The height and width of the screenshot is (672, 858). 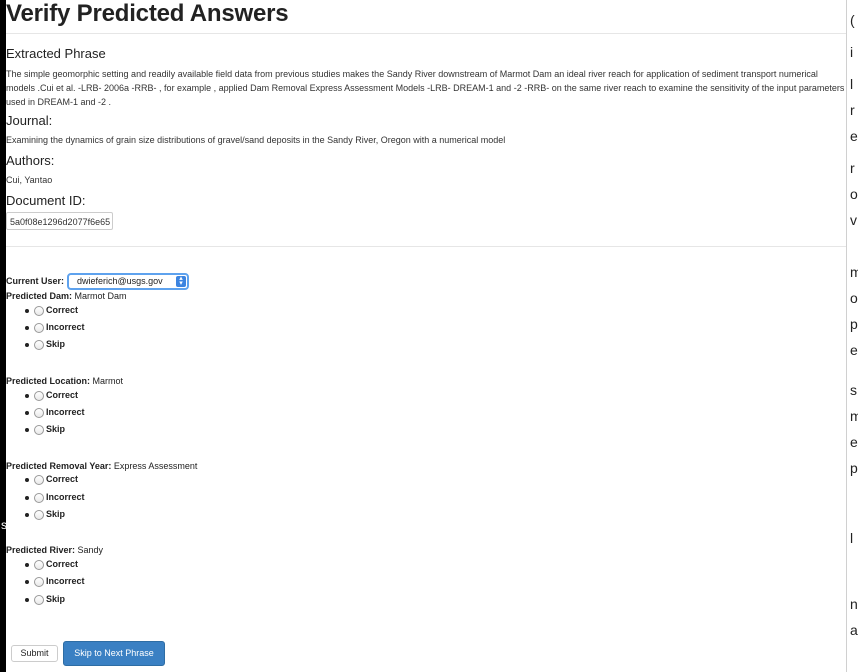 What do you see at coordinates (46, 200) in the screenshot?
I see `document-id-heading: Document ID:` at bounding box center [46, 200].